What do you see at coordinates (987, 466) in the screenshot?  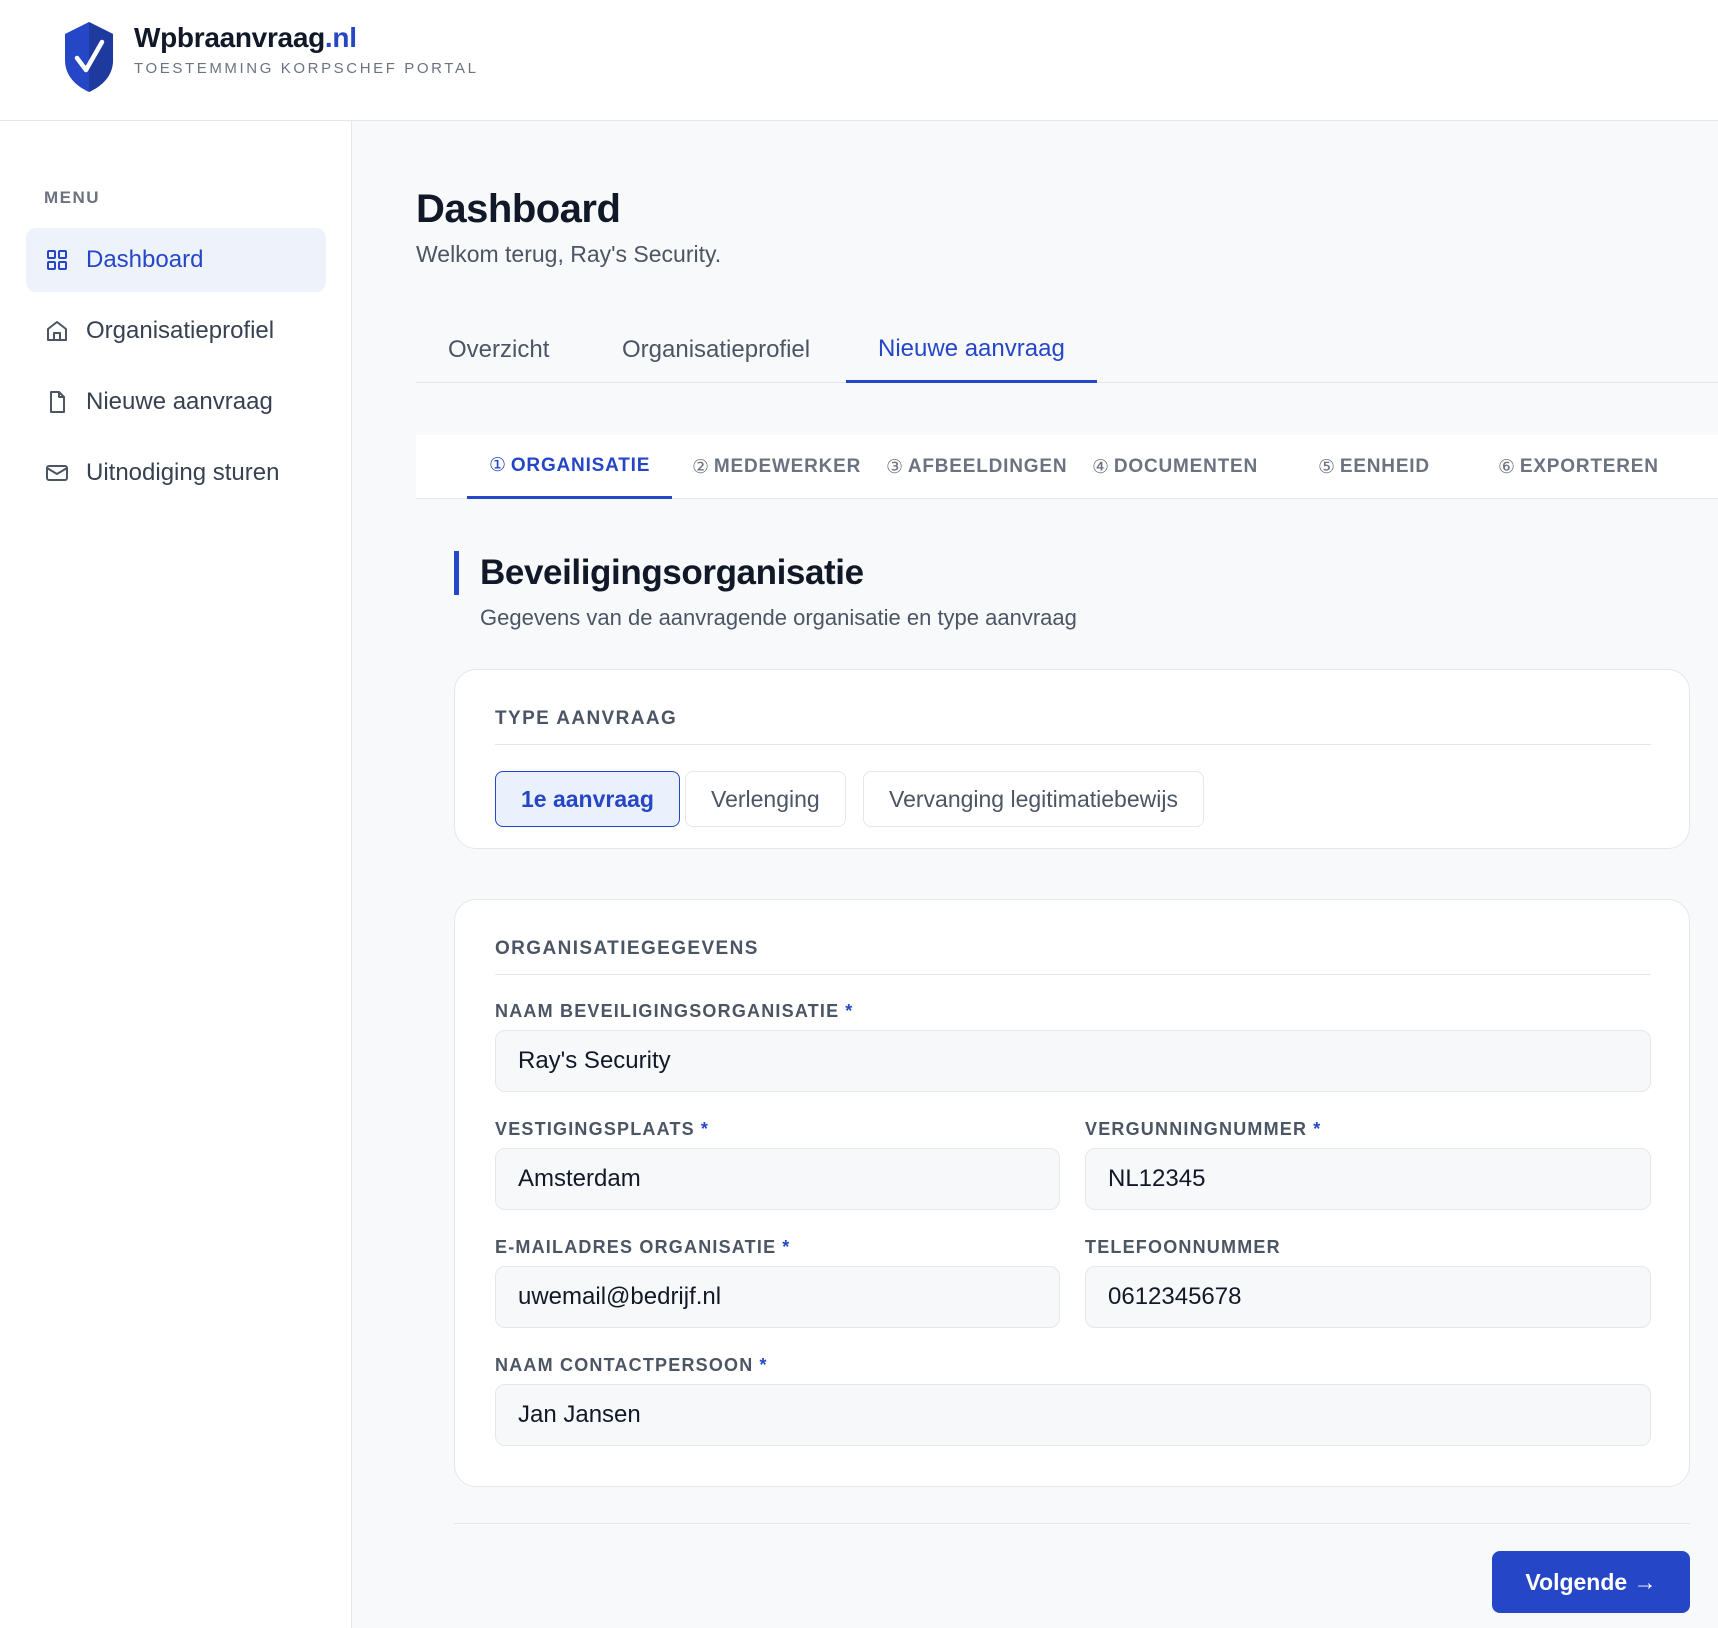 I see `step-label: AFBEELDINGEN` at bounding box center [987, 466].